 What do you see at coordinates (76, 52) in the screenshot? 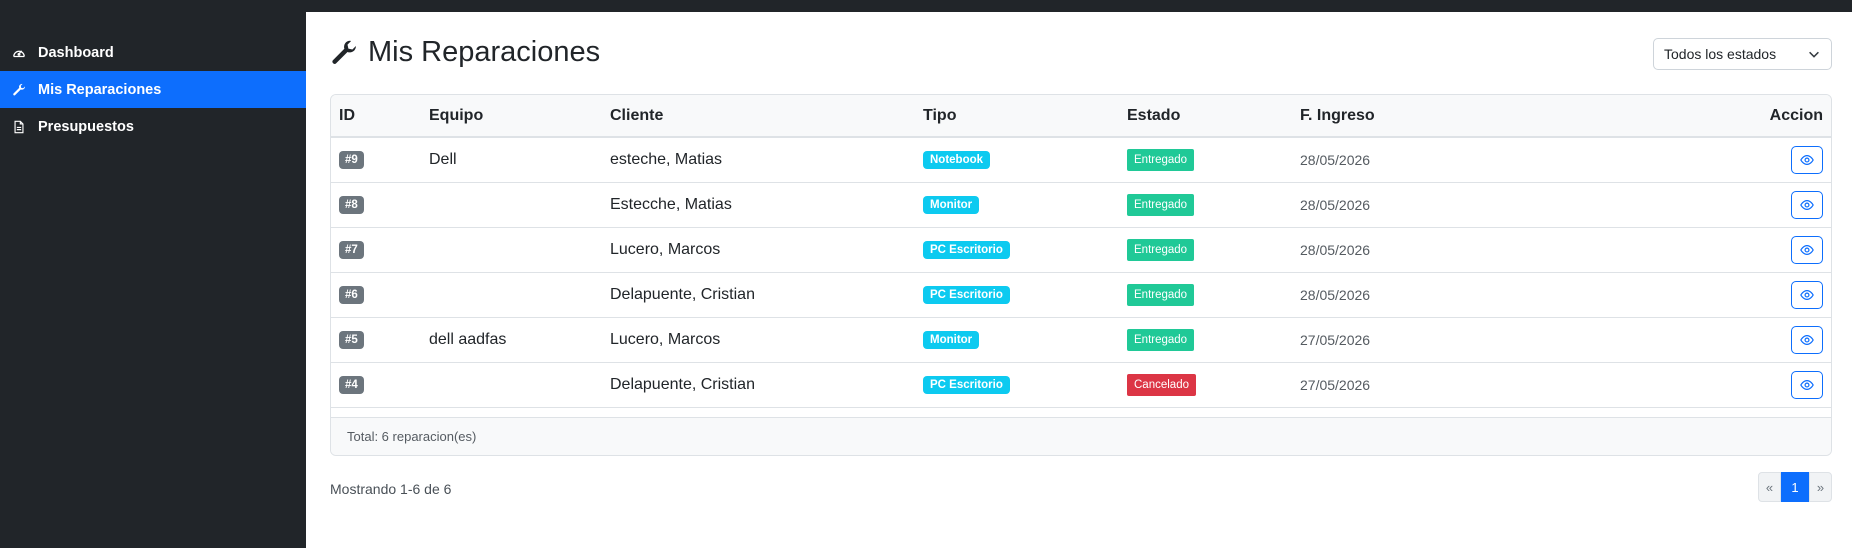
I see `sidebar-item-label: Dashboard` at bounding box center [76, 52].